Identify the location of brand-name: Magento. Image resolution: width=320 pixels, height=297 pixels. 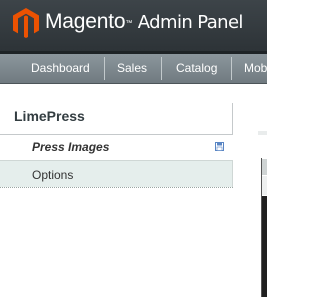
(85, 21).